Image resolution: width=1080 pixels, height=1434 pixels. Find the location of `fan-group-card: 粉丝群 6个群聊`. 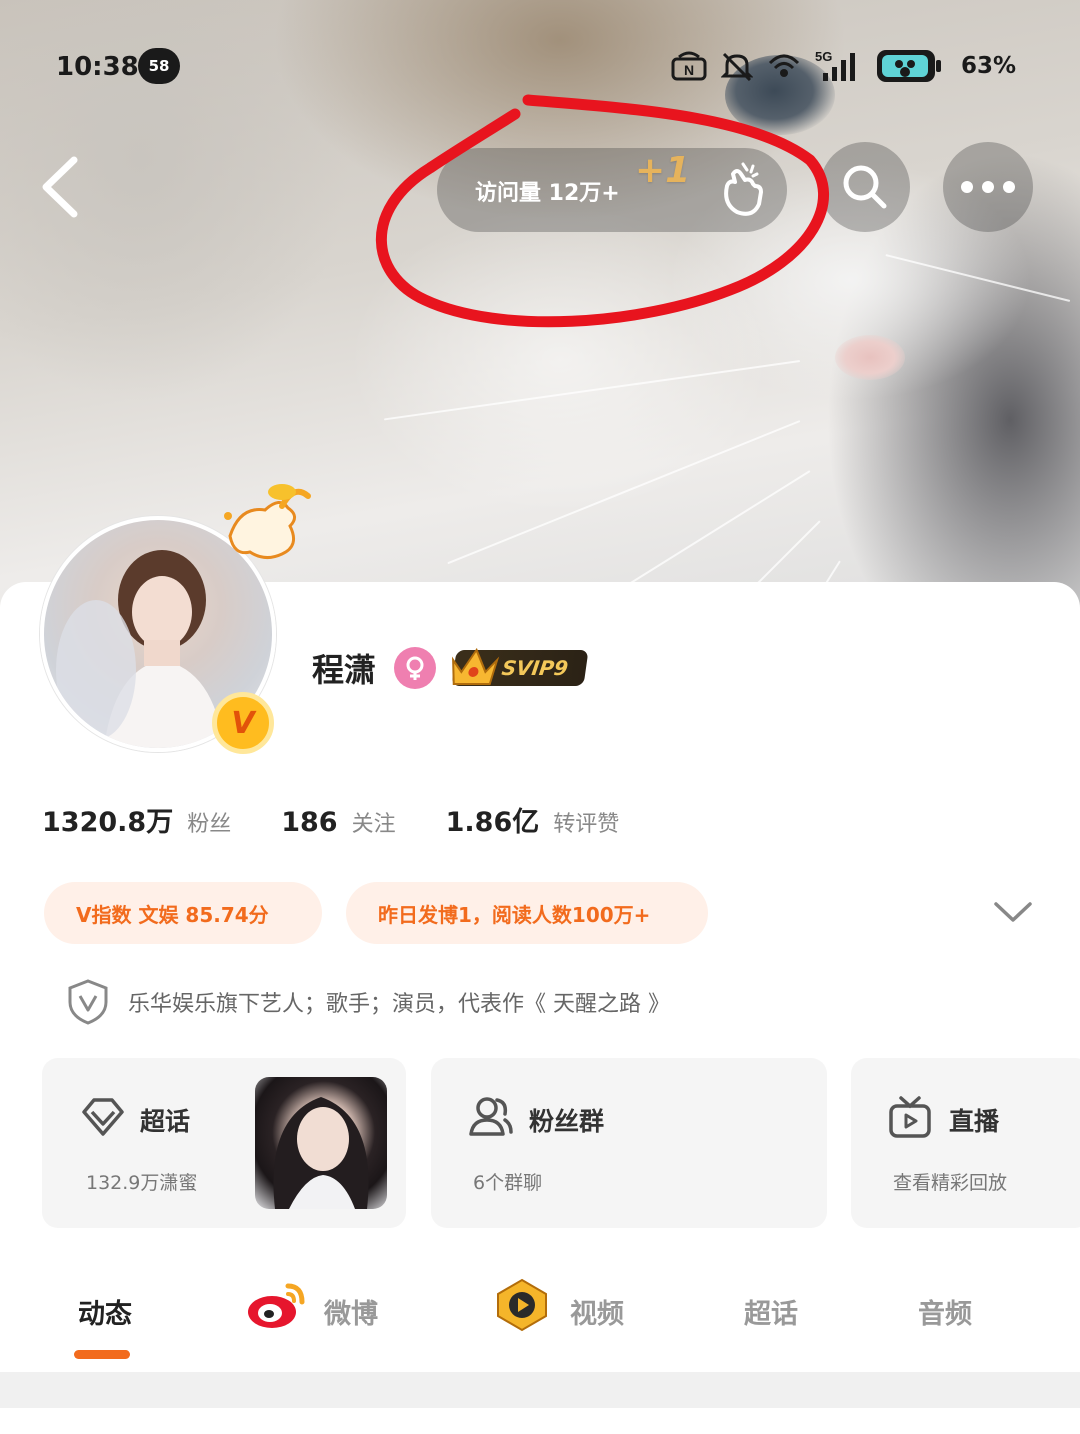

fan-group-card: 粉丝群 6个群聊 is located at coordinates (629, 1143).